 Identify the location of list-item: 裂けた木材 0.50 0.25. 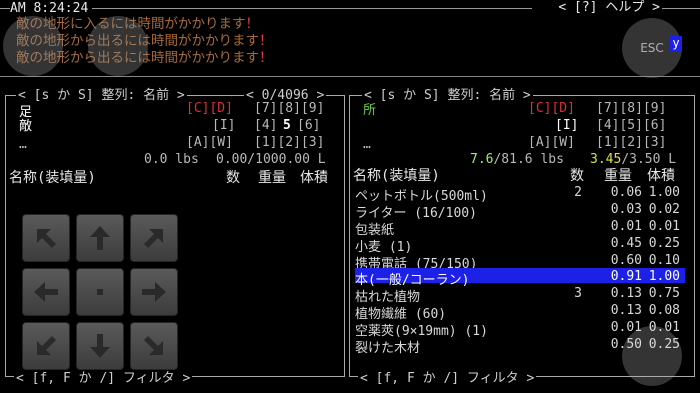
(520, 346).